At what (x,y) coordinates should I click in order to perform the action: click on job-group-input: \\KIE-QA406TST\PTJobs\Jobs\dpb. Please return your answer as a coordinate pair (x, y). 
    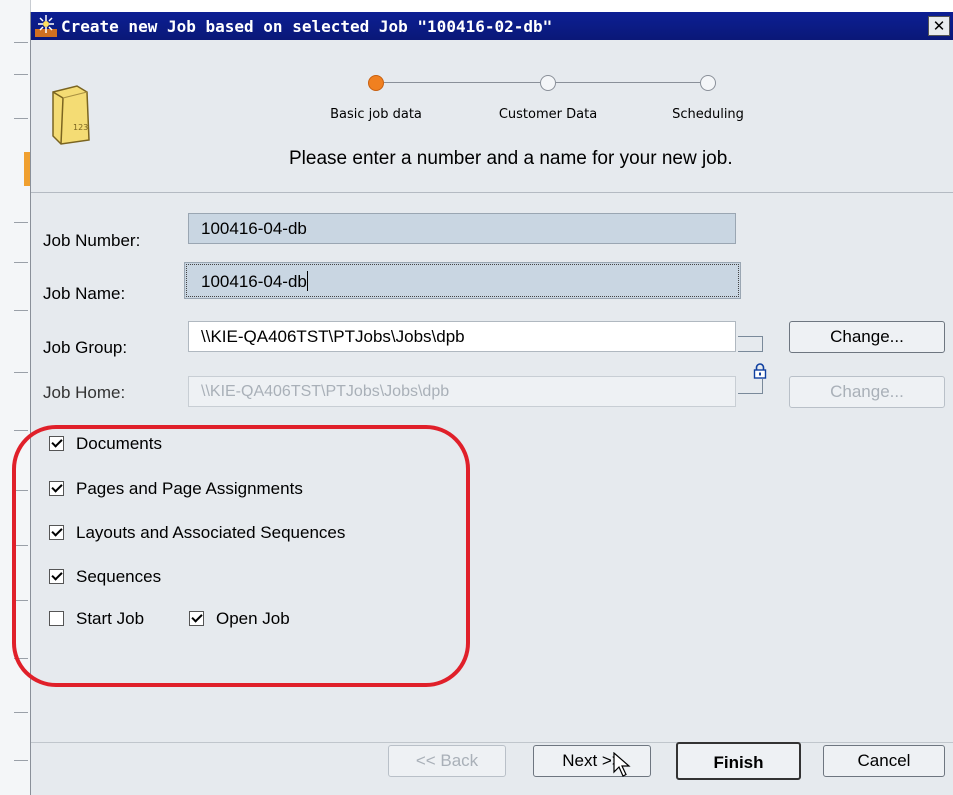
    Looking at the image, I should click on (462, 336).